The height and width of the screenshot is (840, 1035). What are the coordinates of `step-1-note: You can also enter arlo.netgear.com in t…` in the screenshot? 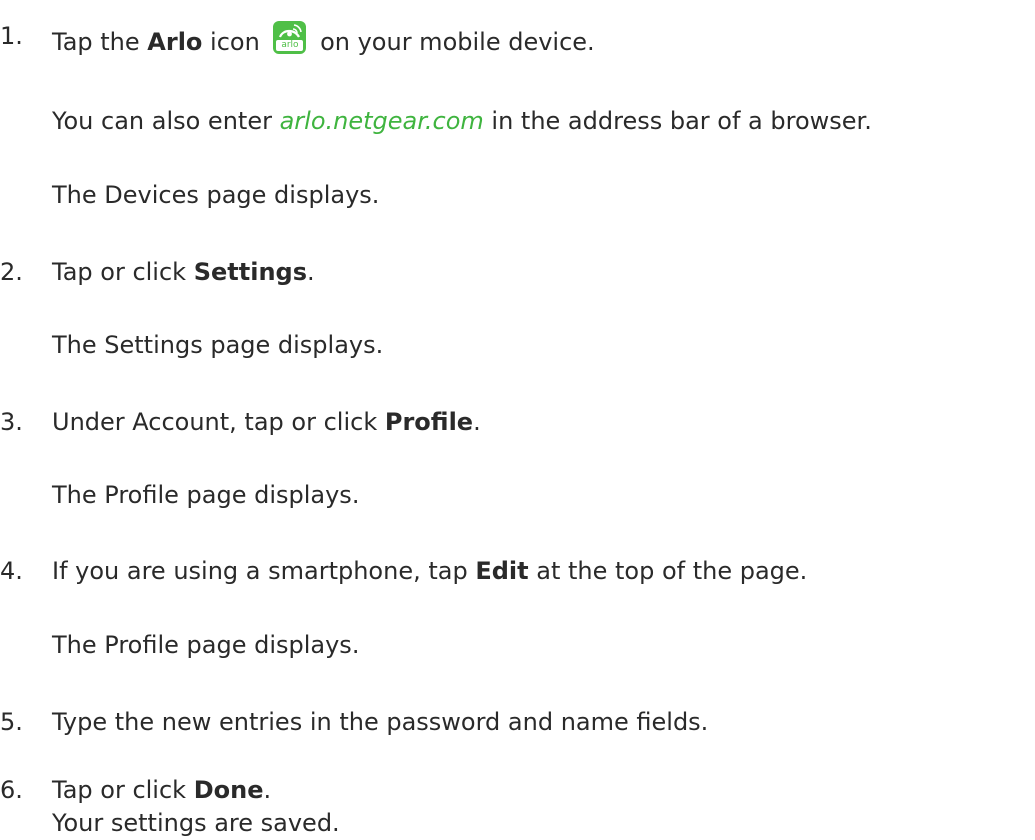 It's located at (462, 121).